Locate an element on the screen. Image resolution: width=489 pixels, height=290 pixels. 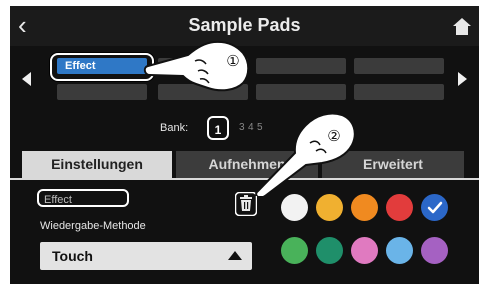
tab-einstellungen: Einstellungen is located at coordinates (97, 164).